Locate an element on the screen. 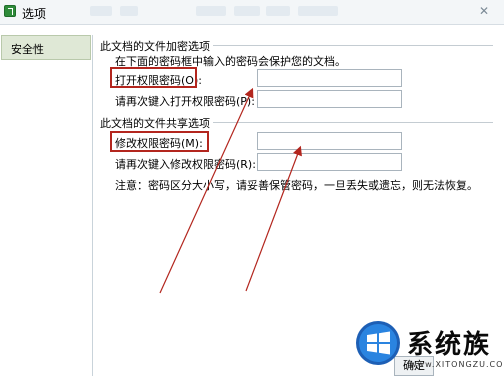 This screenshot has height=376, width=504. arrow-to-modify-password is located at coordinates (273, 218).